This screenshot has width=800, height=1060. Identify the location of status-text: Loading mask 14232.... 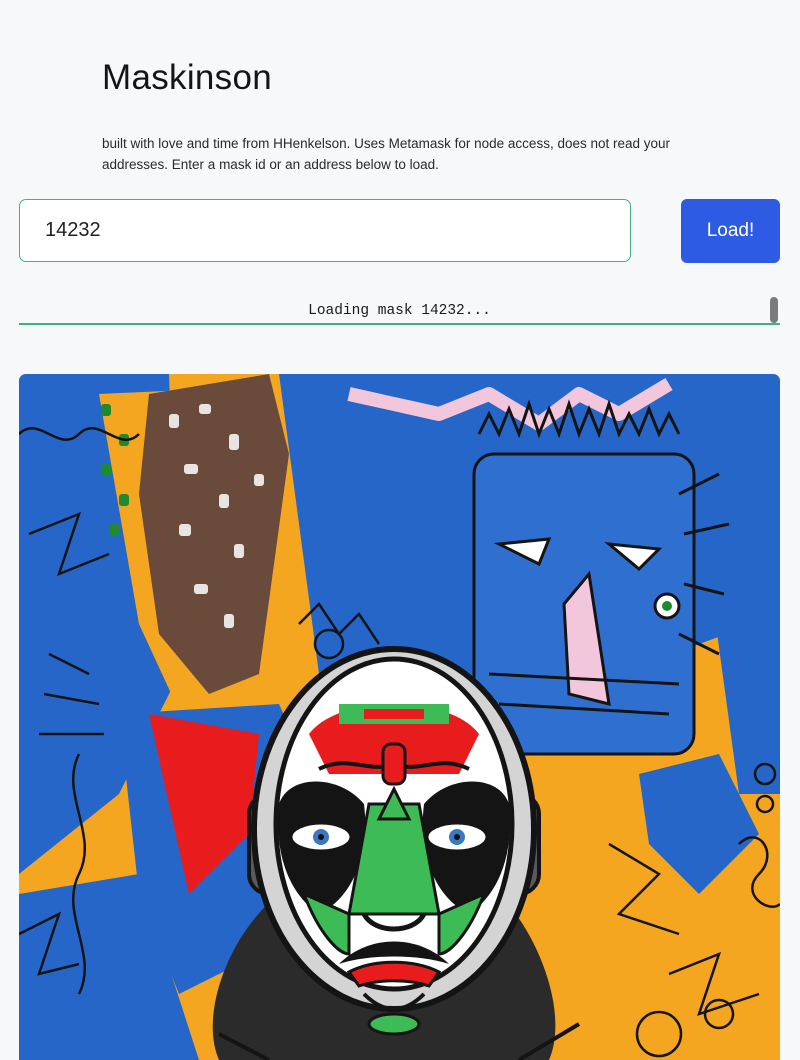
(399, 311).